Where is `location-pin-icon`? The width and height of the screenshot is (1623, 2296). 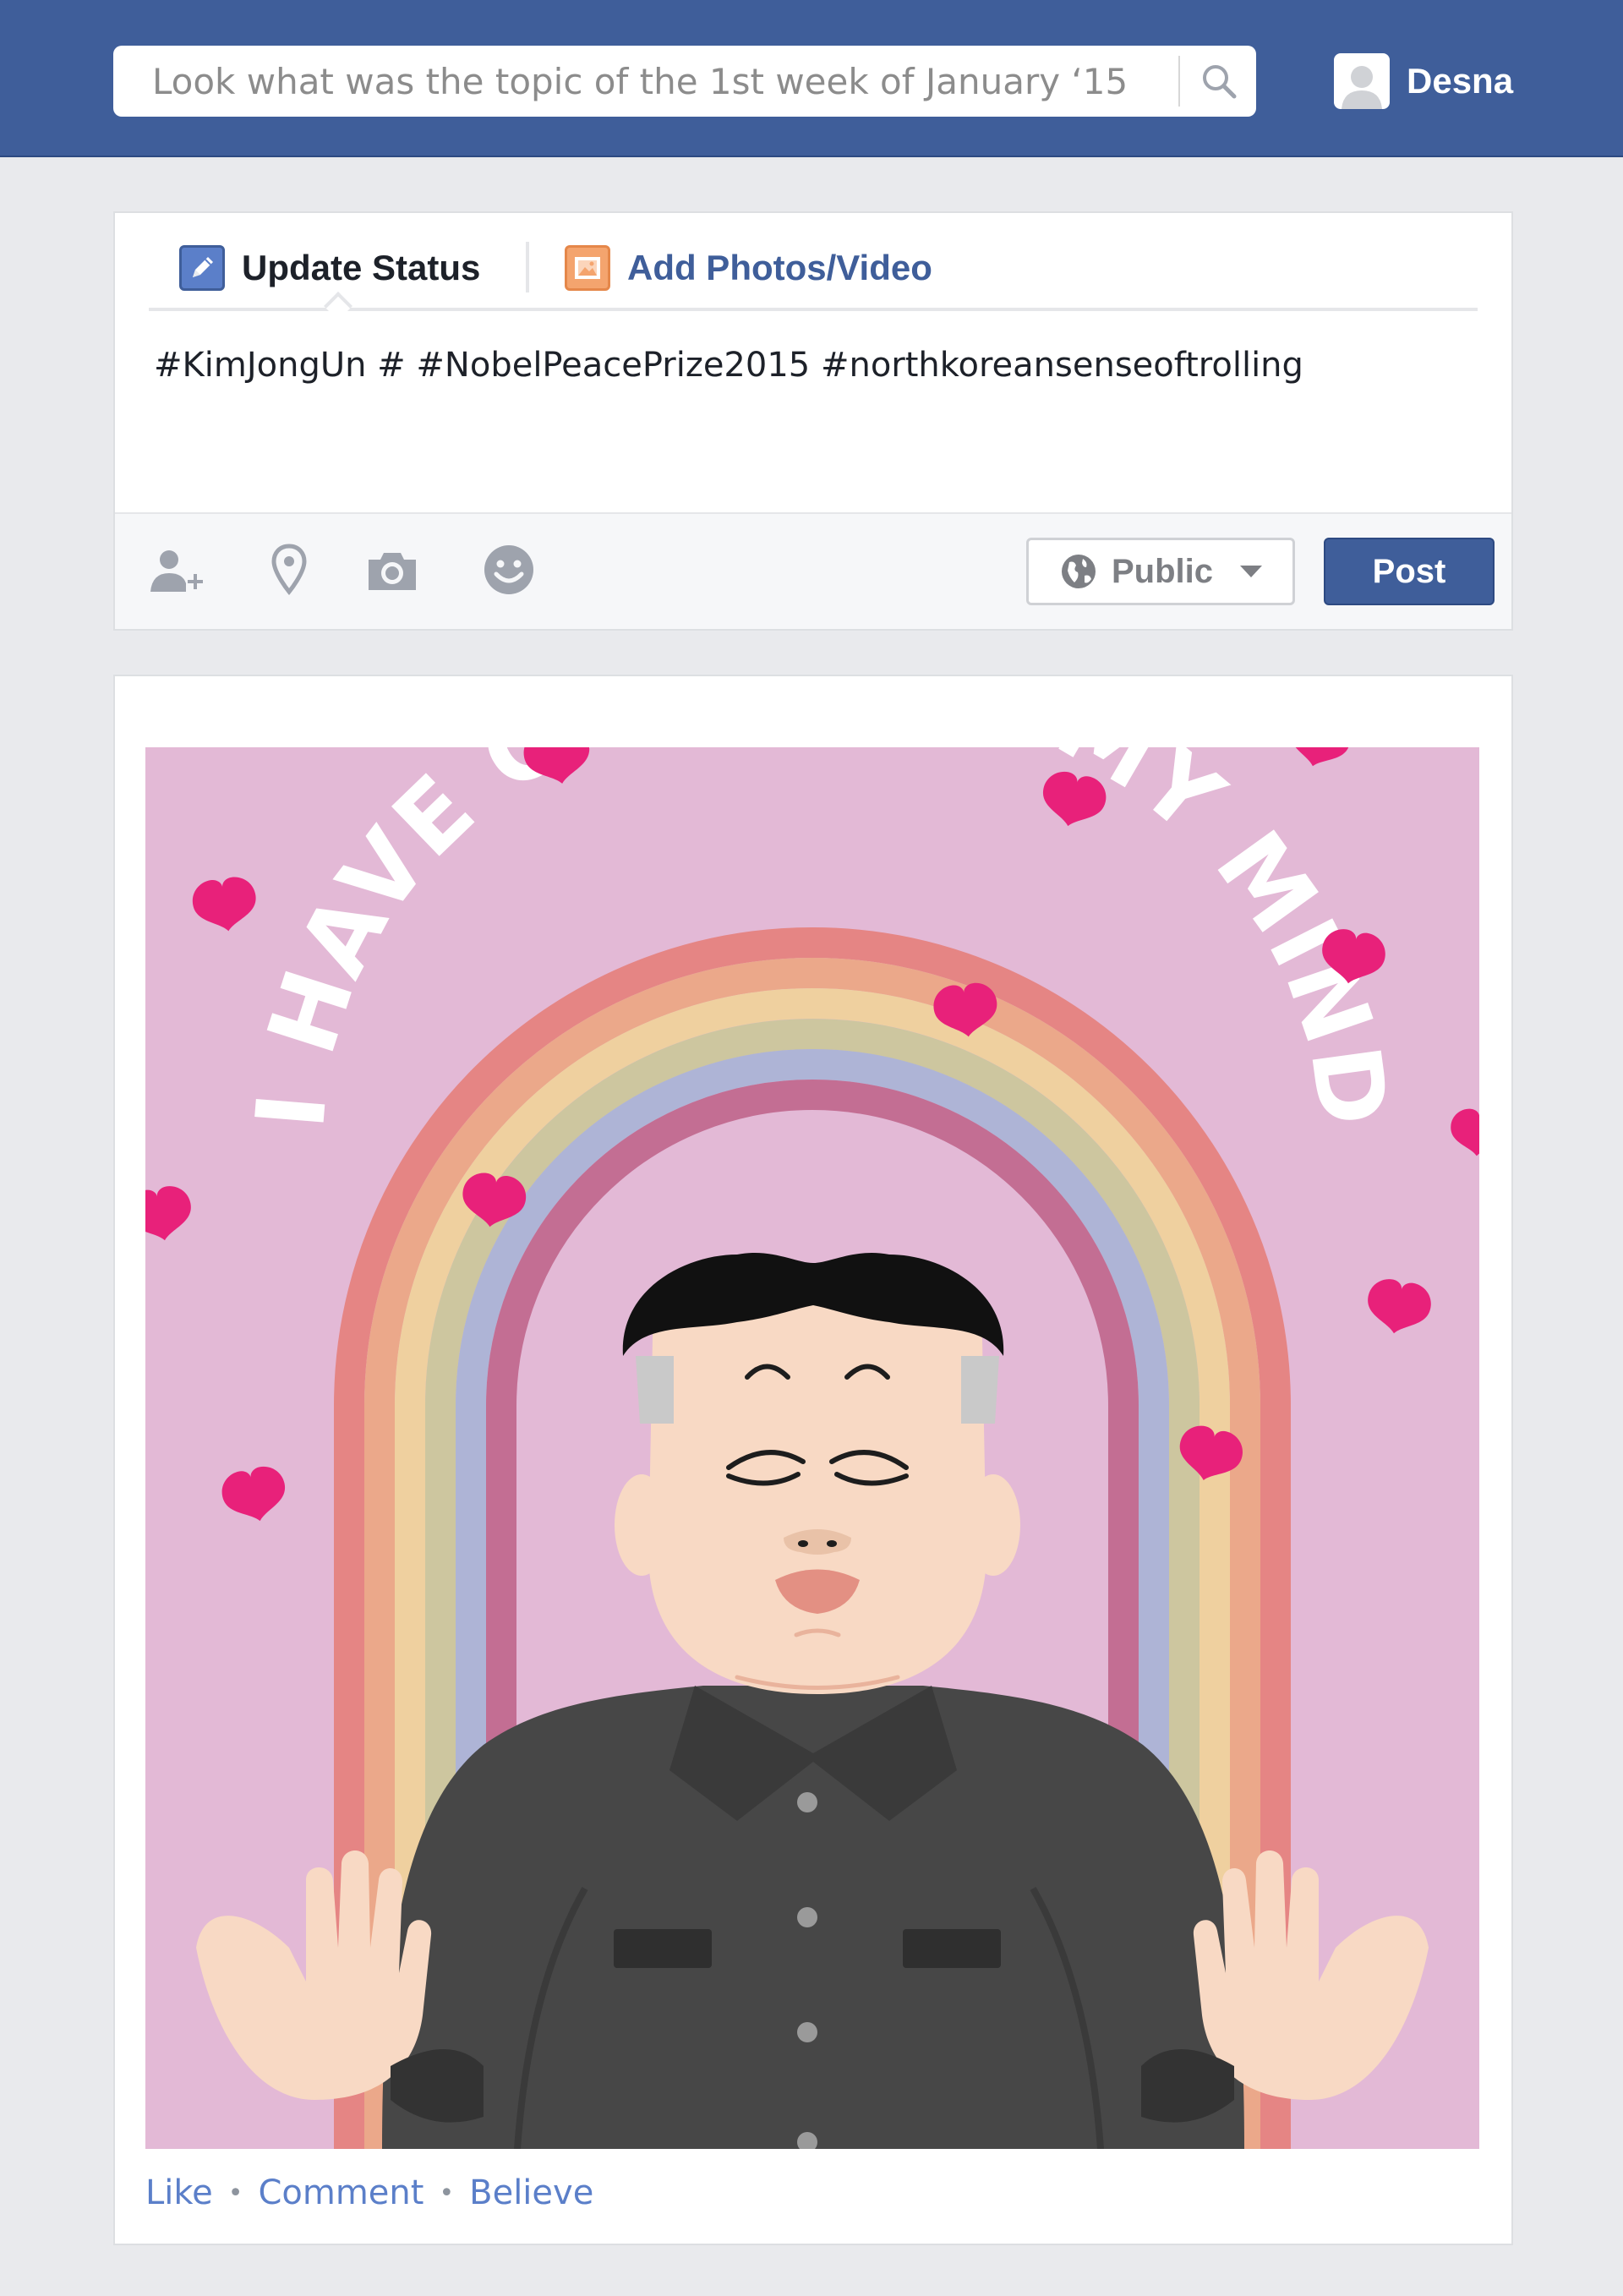
location-pin-icon is located at coordinates (289, 569).